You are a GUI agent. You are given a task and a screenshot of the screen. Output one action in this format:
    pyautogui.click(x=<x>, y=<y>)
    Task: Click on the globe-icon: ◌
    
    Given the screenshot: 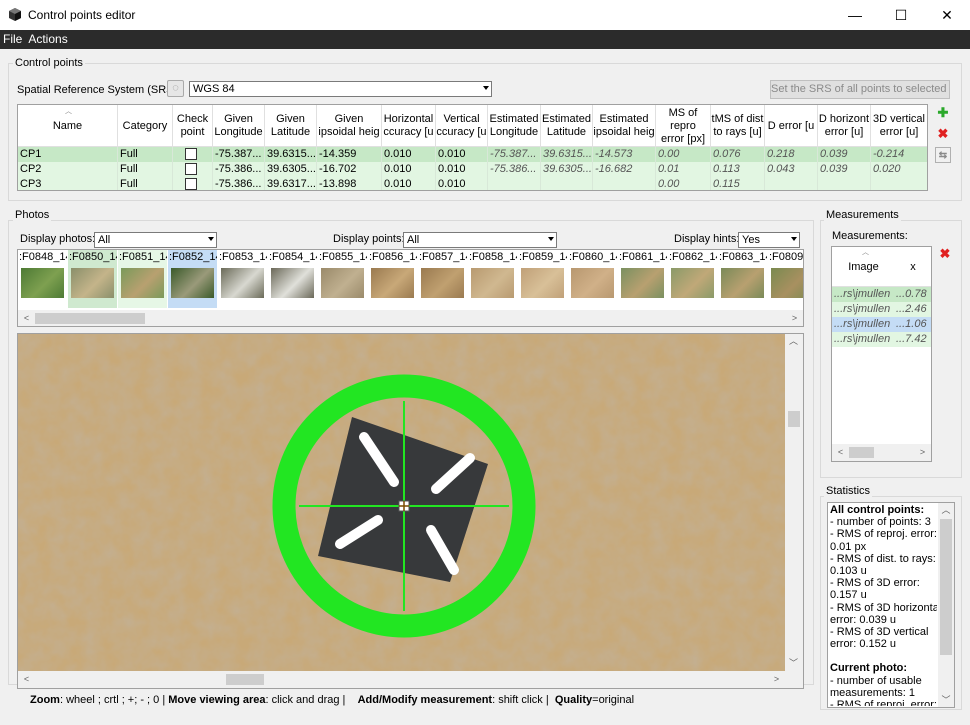 What is the action you would take?
    pyautogui.click(x=175, y=88)
    